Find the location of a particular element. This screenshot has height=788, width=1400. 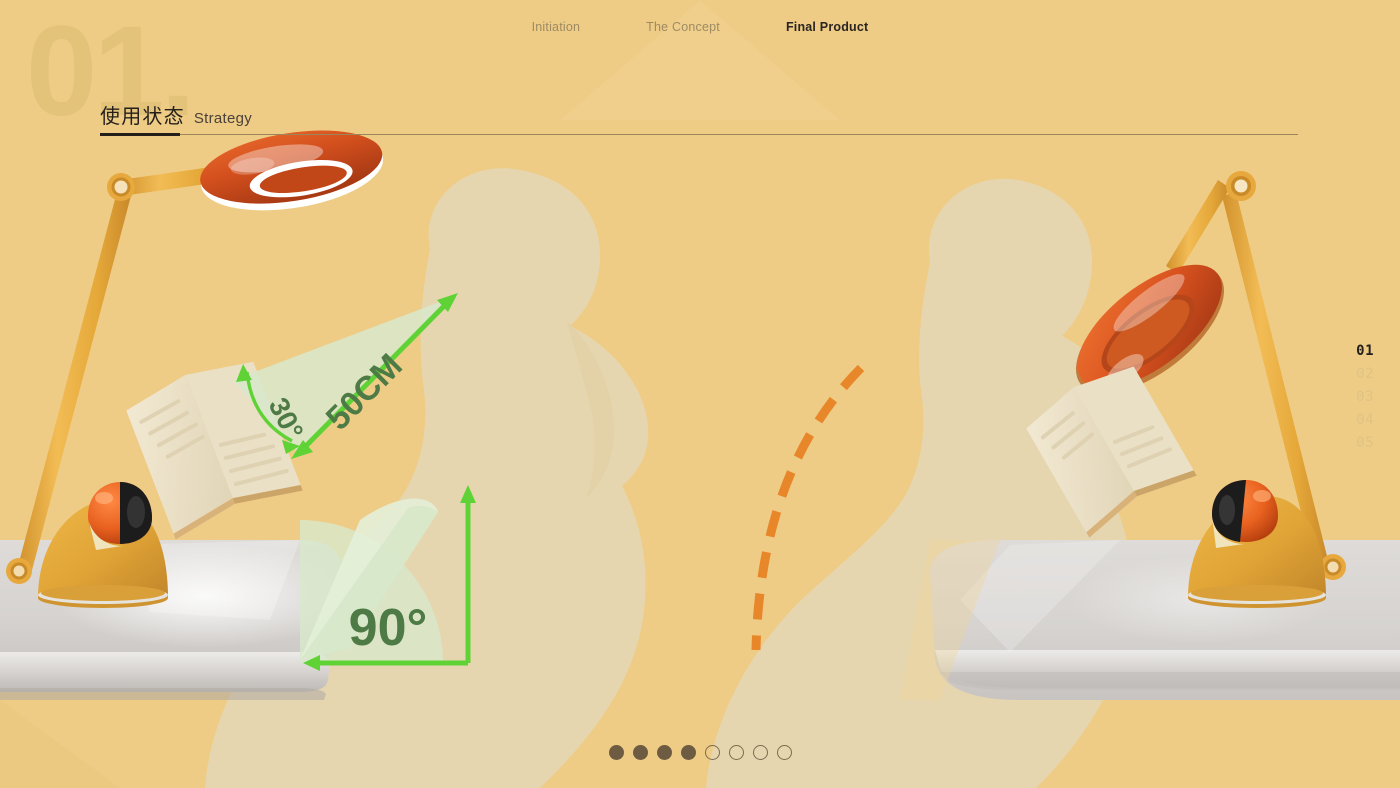

nav-item-the-concept: The Concept is located at coordinates (683, 27).